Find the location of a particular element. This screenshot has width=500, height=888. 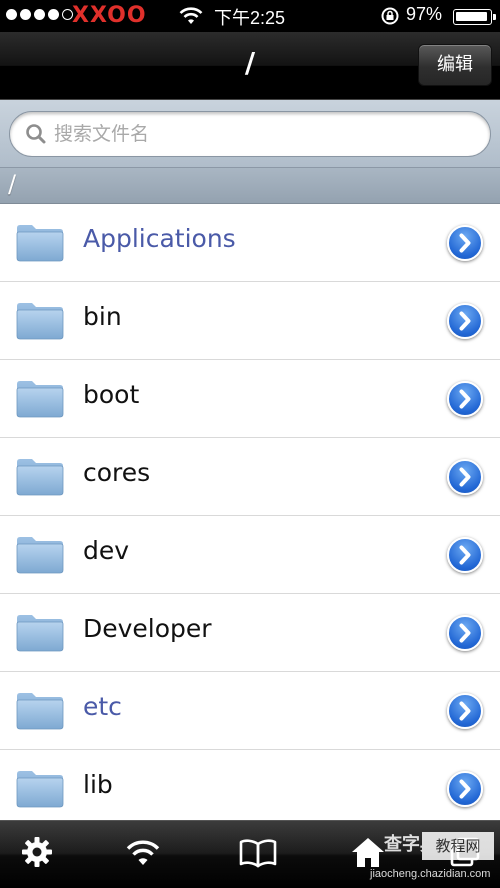

bookmarks-tab is located at coordinates (258, 854).